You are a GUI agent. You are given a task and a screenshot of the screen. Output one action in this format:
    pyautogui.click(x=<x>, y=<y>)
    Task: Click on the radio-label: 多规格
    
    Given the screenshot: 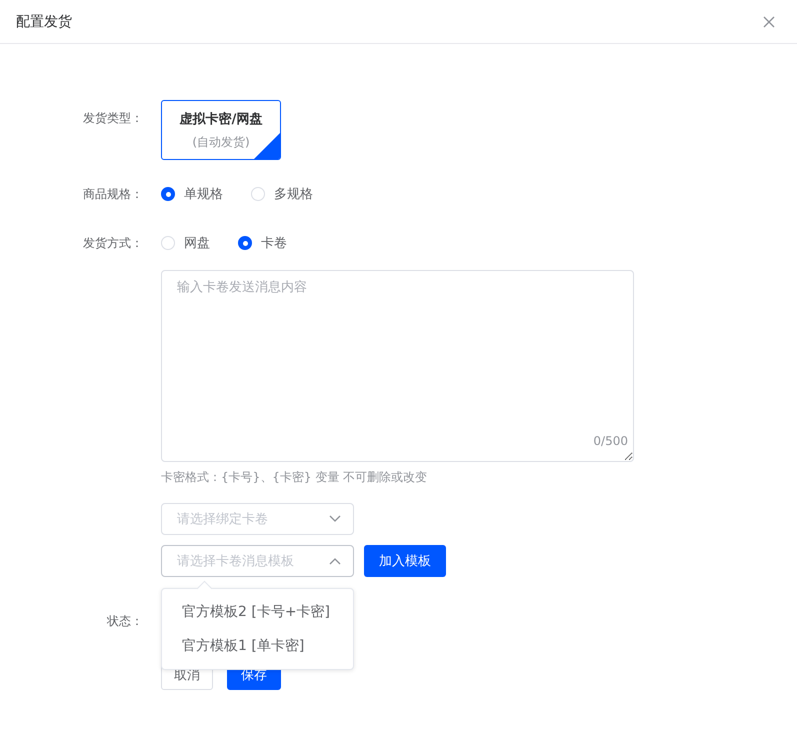 What is the action you would take?
    pyautogui.click(x=293, y=194)
    